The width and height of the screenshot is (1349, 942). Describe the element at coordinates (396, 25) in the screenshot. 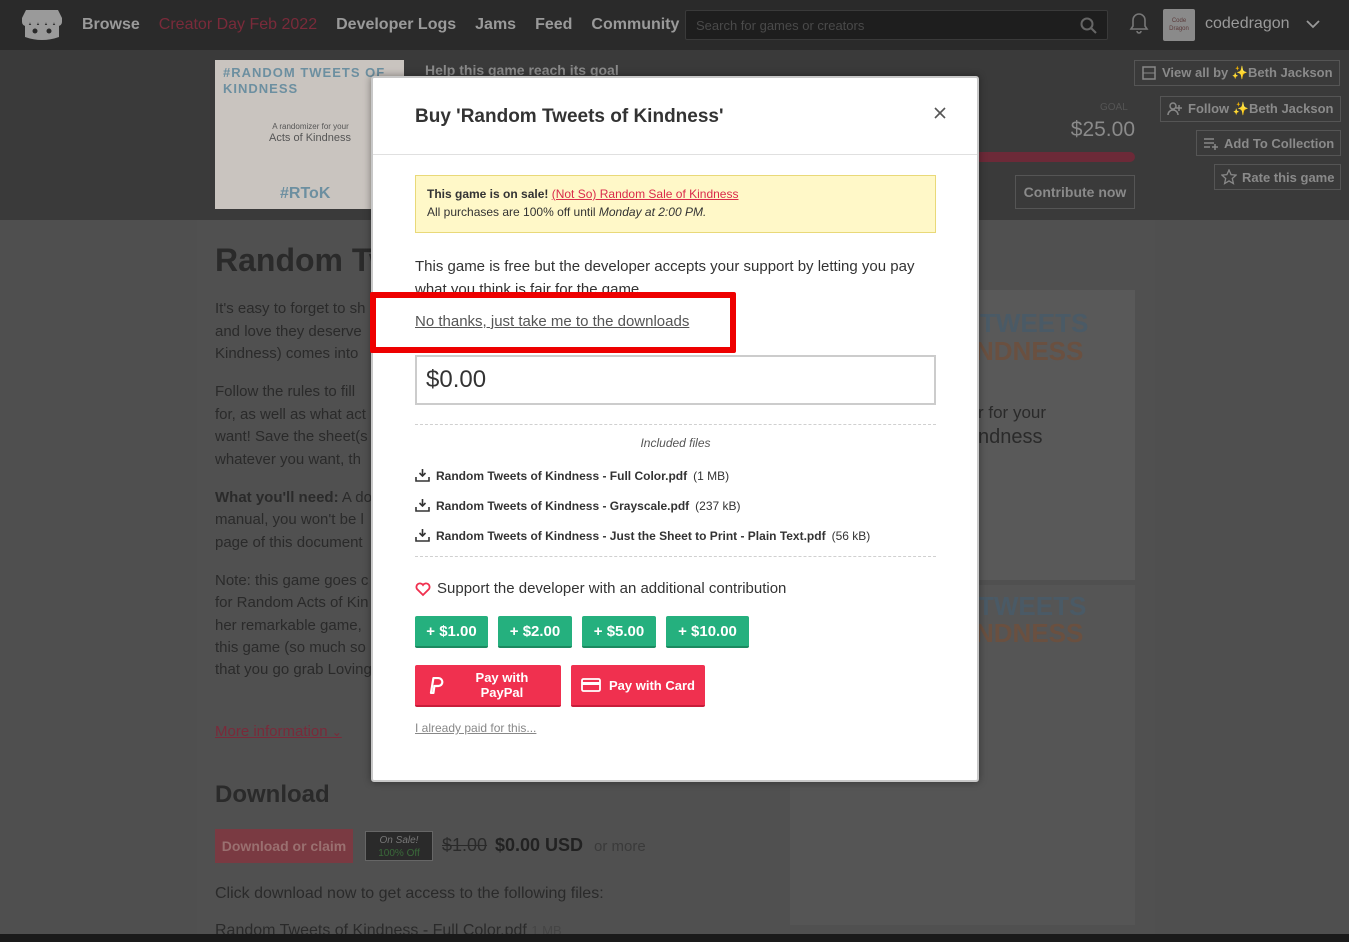

I see `nav-developer-logs: Developer Logs` at that location.